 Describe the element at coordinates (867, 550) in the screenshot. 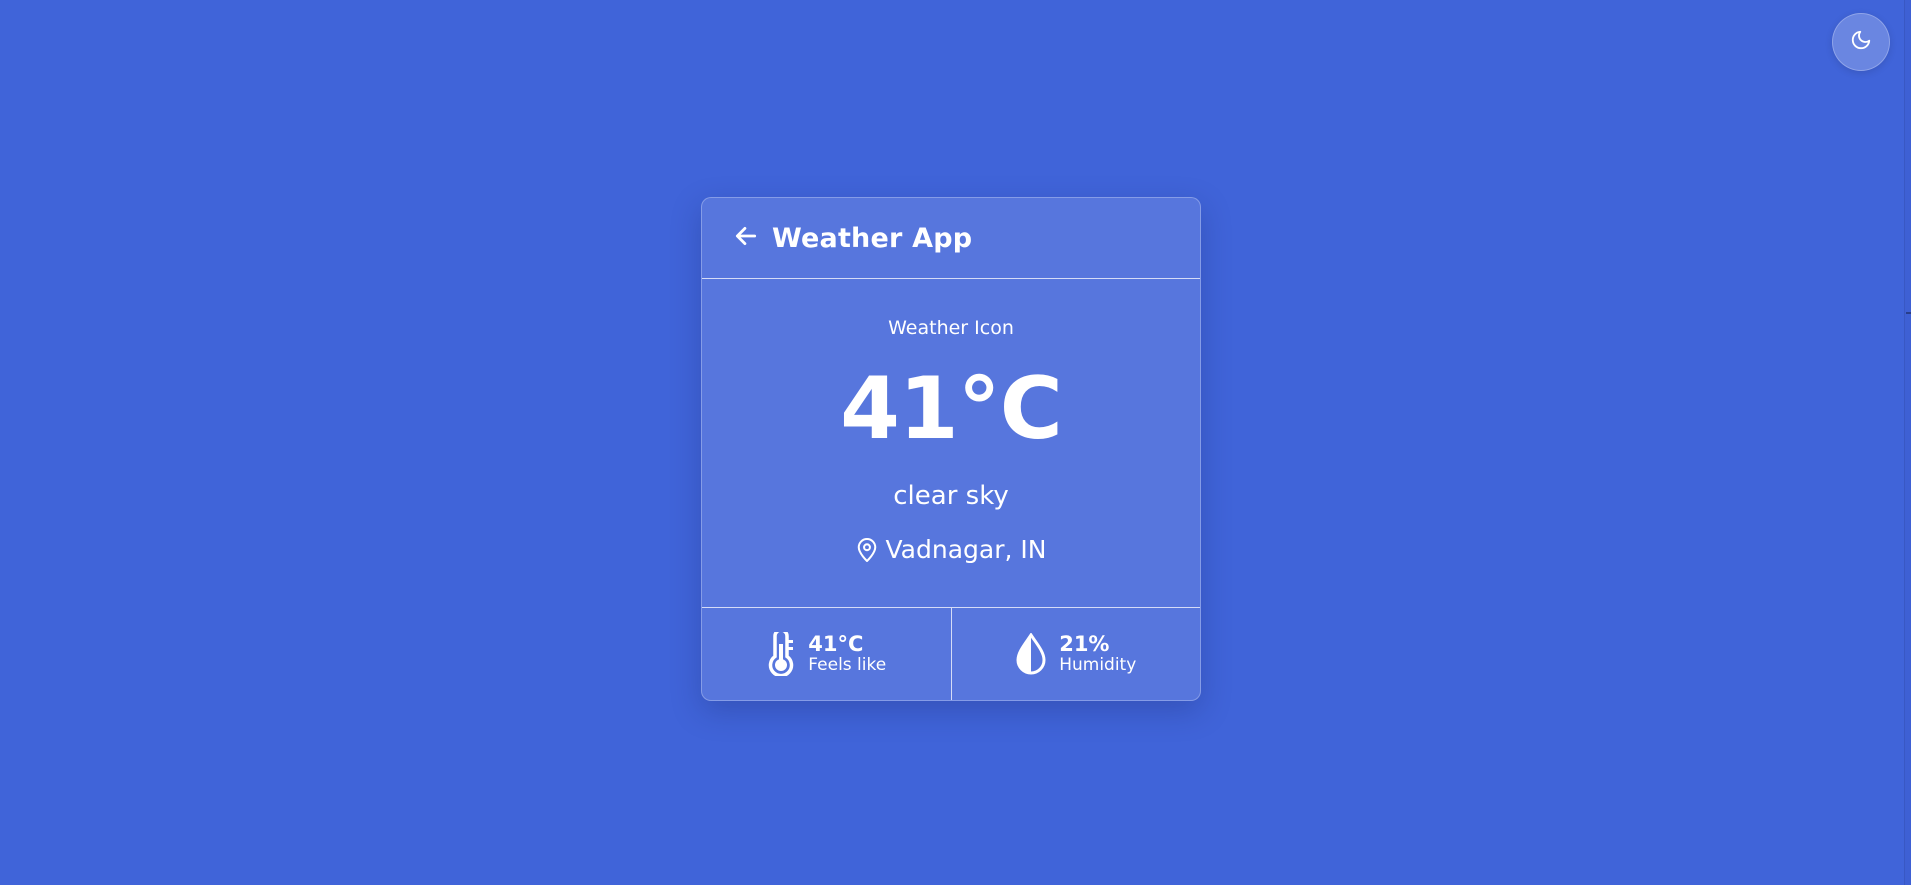

I see `location-pin-icon` at that location.